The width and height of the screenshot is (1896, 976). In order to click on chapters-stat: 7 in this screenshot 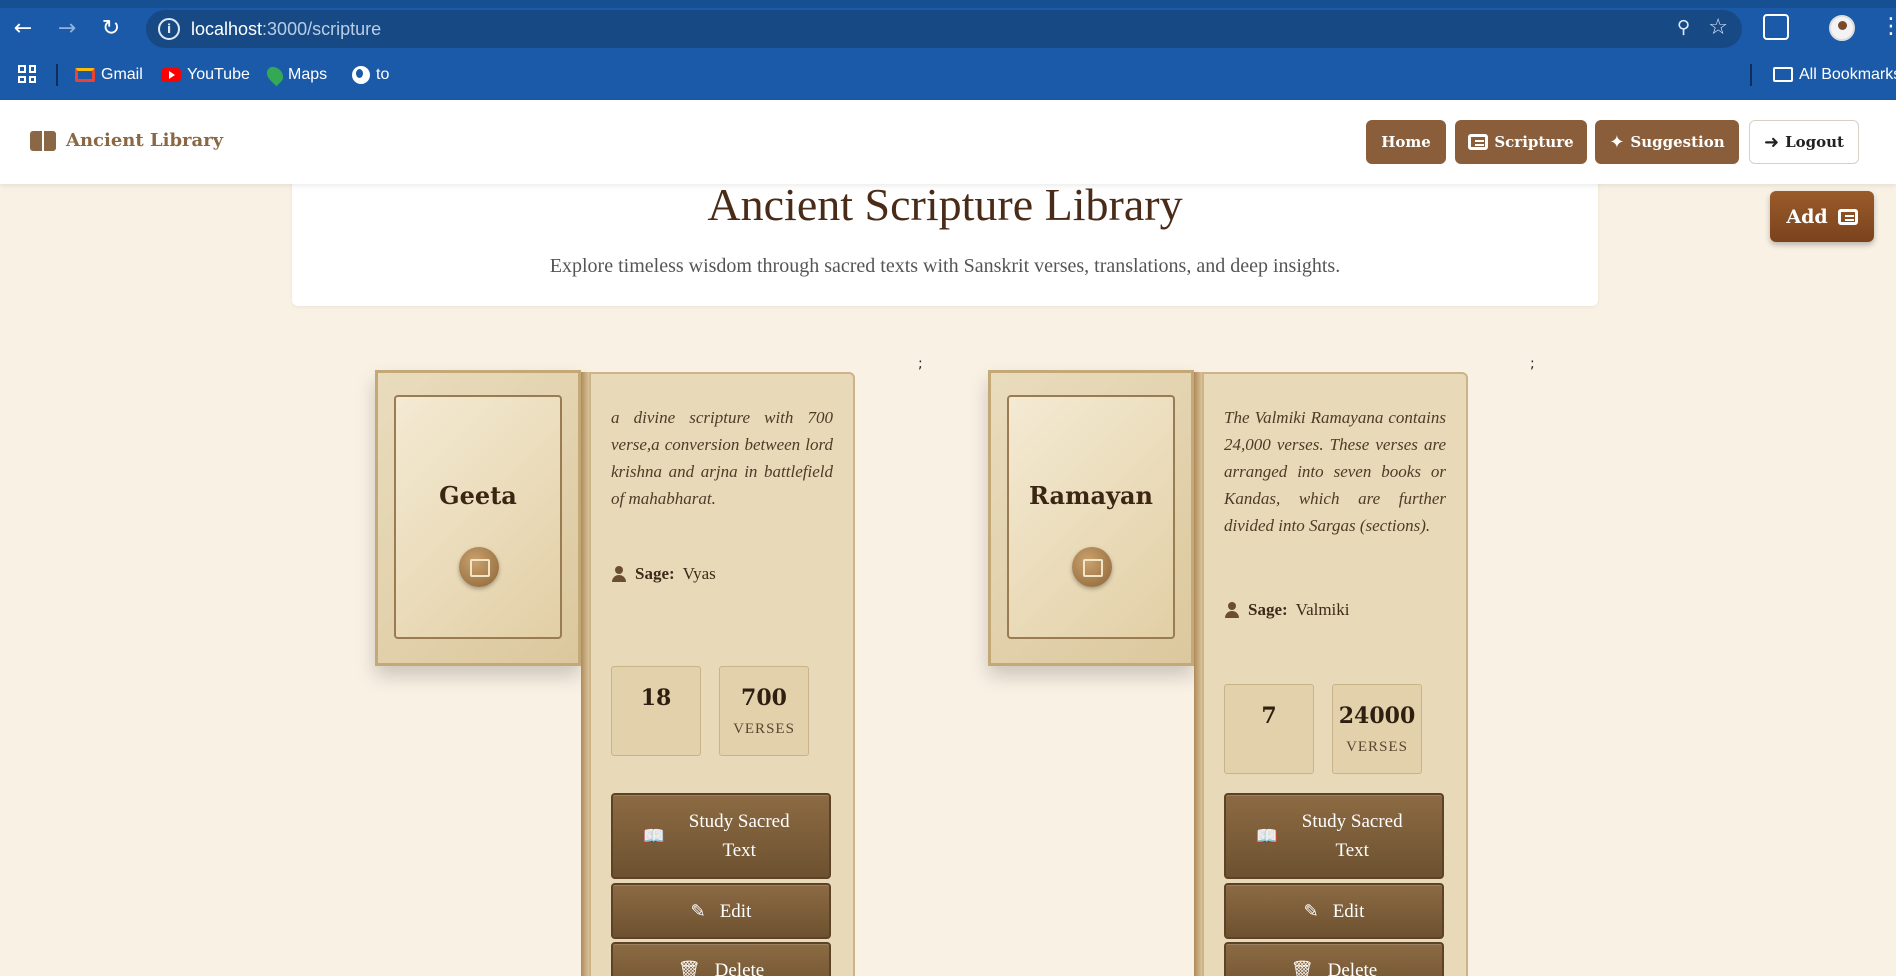, I will do `click(1269, 729)`.